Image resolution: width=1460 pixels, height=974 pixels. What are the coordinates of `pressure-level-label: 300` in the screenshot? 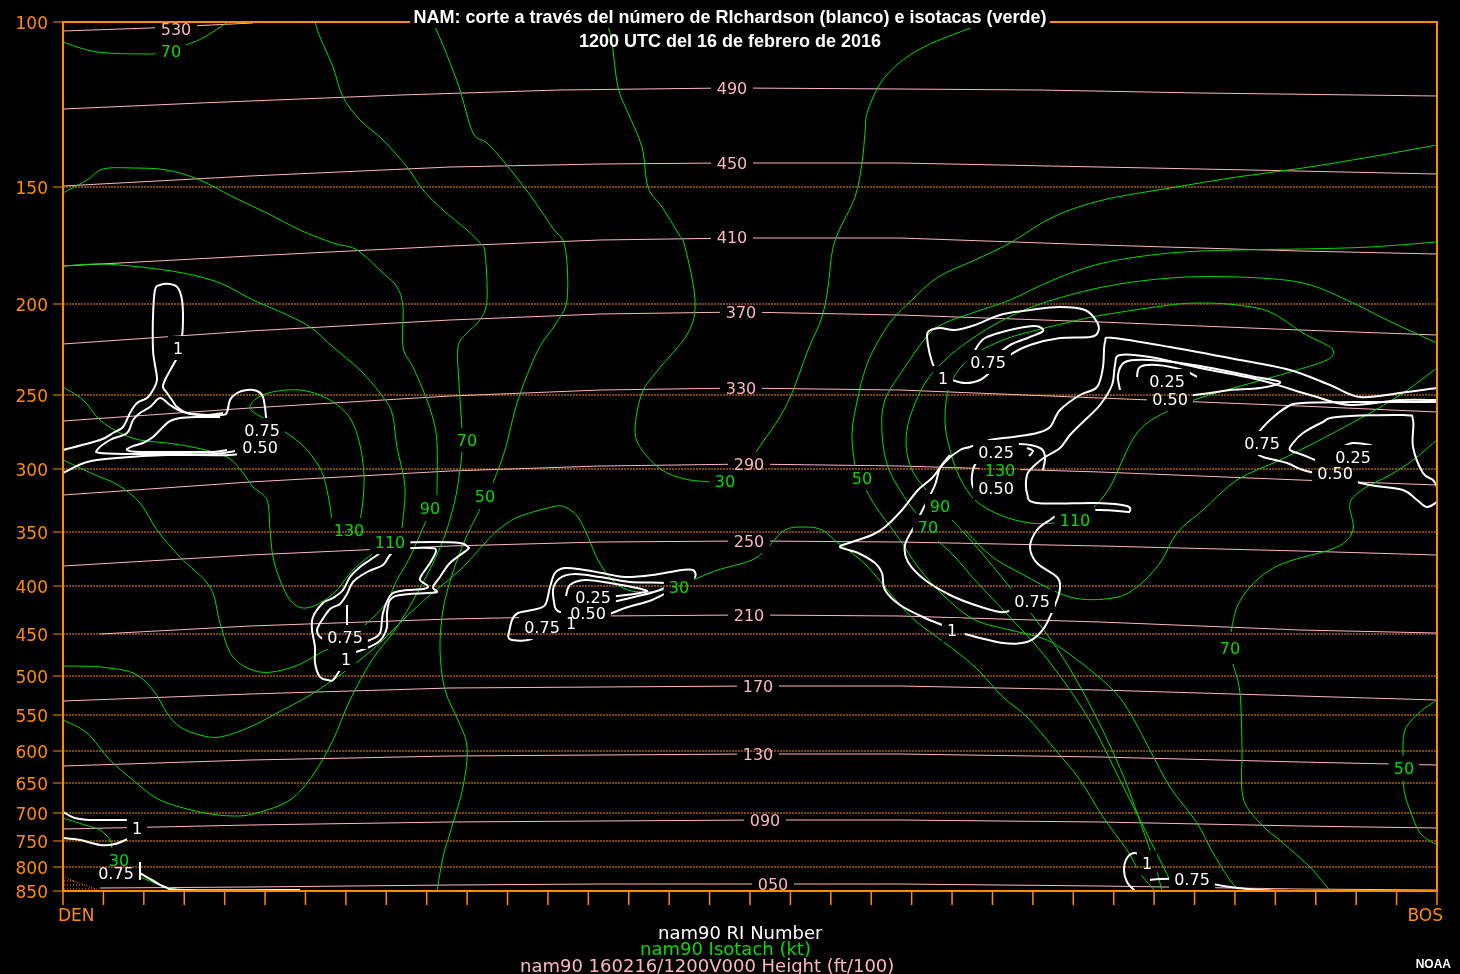 It's located at (31, 470).